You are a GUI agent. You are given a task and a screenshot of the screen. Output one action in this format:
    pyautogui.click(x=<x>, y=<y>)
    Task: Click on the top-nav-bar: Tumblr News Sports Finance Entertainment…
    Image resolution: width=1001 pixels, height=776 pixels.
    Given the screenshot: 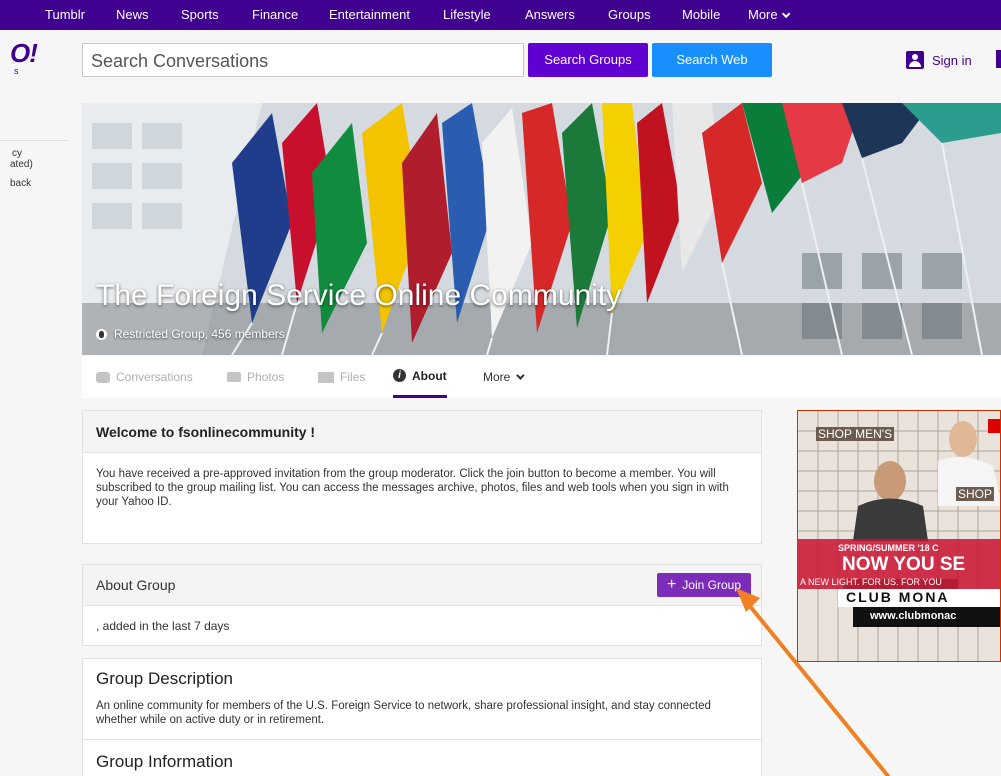 What is the action you would take?
    pyautogui.click(x=500, y=15)
    